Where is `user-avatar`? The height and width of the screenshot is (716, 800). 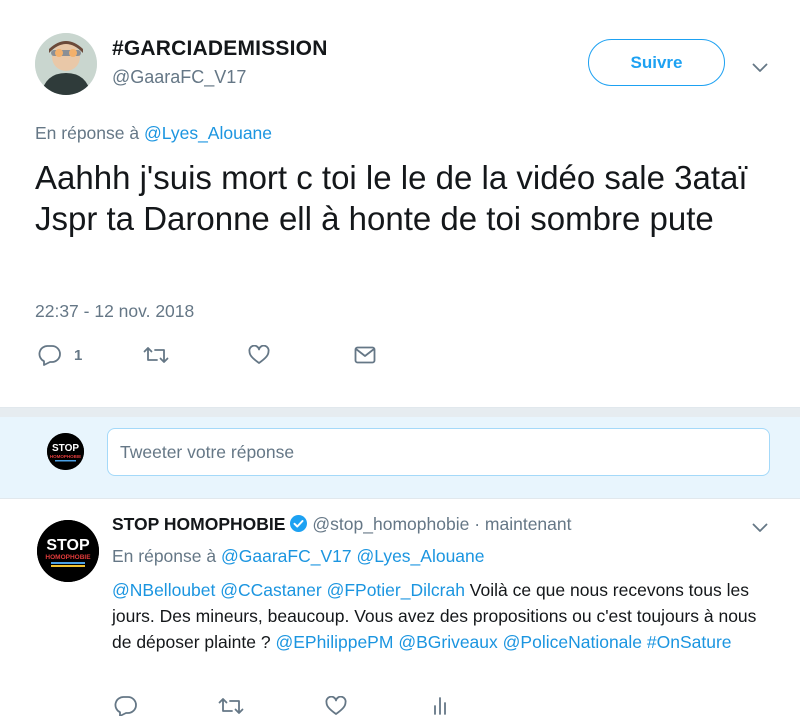
user-avatar is located at coordinates (66, 64).